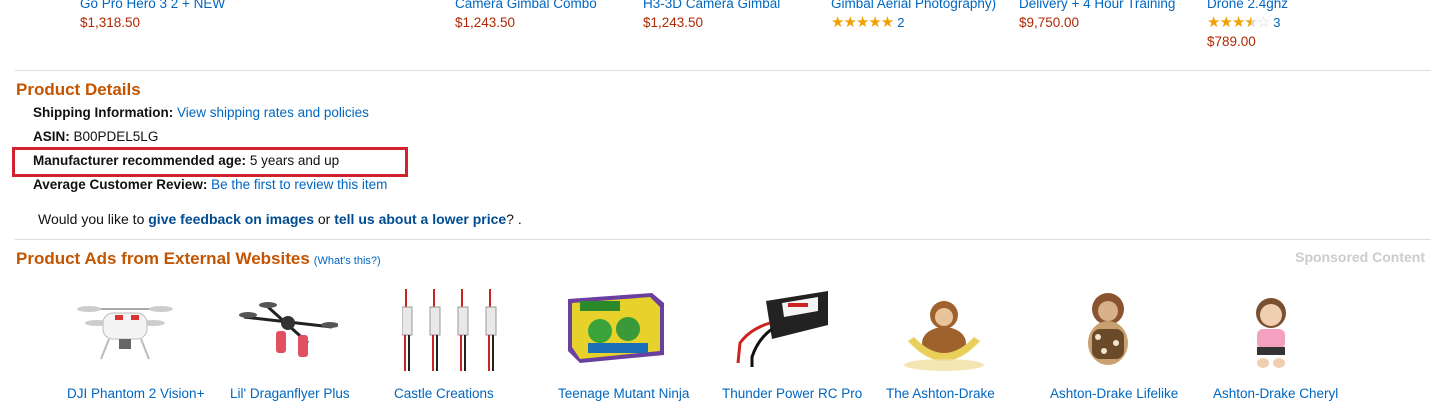 This screenshot has width=1440, height=401. I want to click on shipping-rates-link: View shipping rates and policies, so click(273, 112).